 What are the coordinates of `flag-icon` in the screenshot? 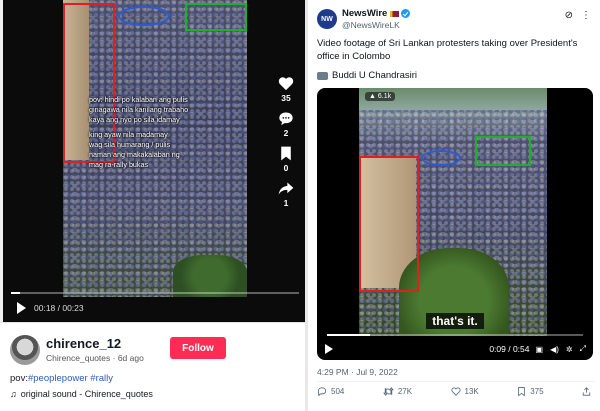 It's located at (395, 13).